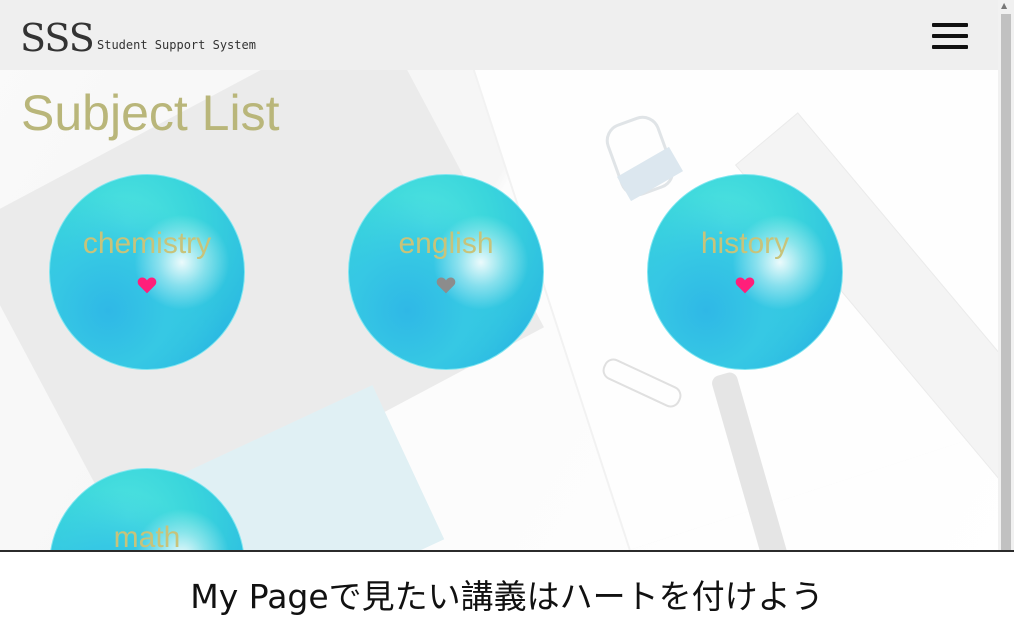  What do you see at coordinates (57, 38) in the screenshot?
I see `logo: SSS` at bounding box center [57, 38].